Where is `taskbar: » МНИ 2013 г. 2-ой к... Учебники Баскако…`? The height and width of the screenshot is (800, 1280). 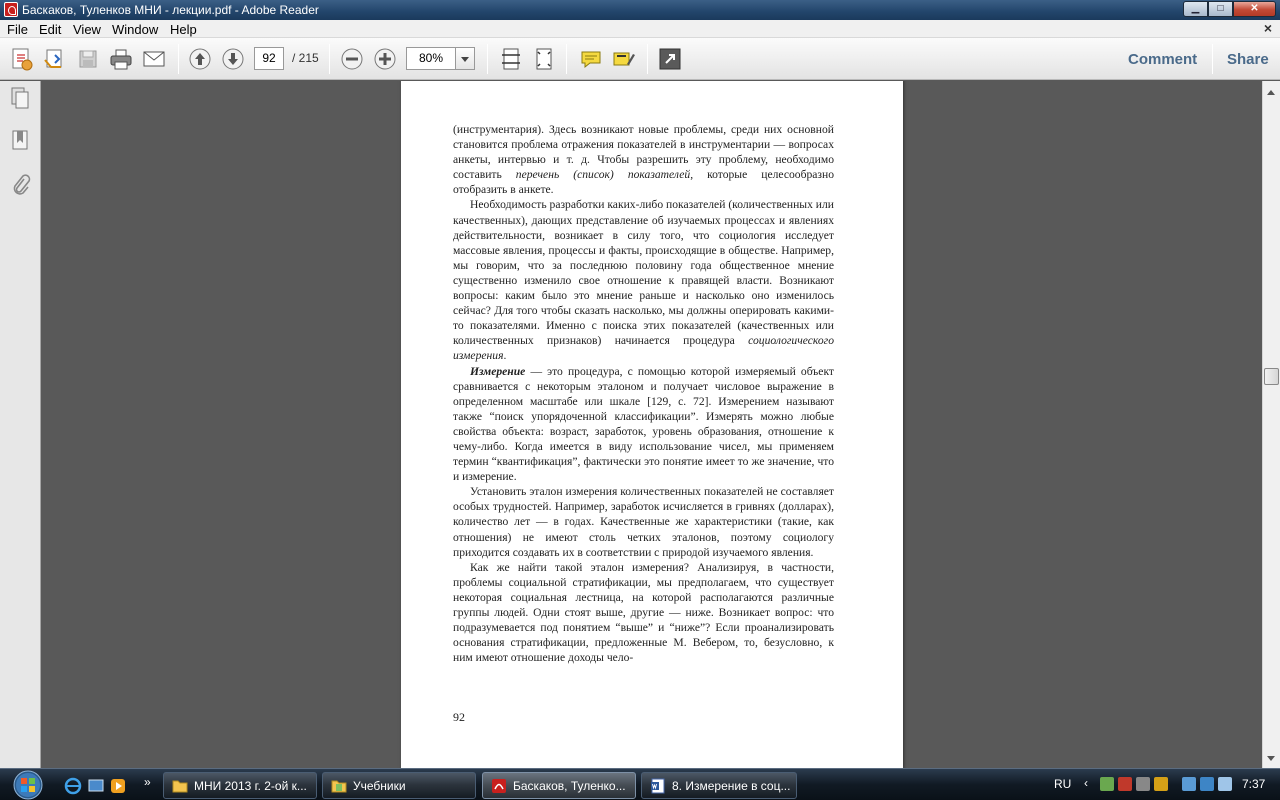 taskbar: » МНИ 2013 г. 2-ой к... Учебники Баскако… is located at coordinates (640, 784).